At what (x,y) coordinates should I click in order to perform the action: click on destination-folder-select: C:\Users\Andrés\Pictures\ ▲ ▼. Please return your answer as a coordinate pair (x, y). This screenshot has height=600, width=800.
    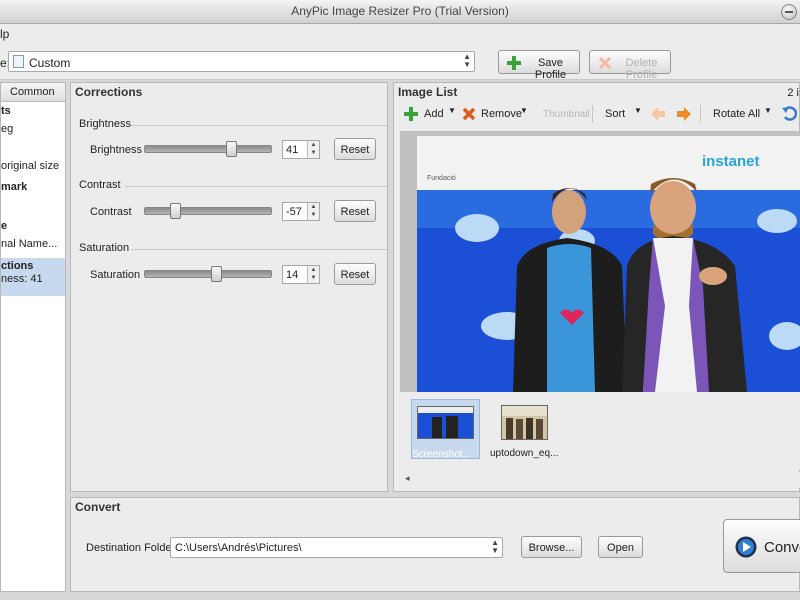
    Looking at the image, I should click on (336, 547).